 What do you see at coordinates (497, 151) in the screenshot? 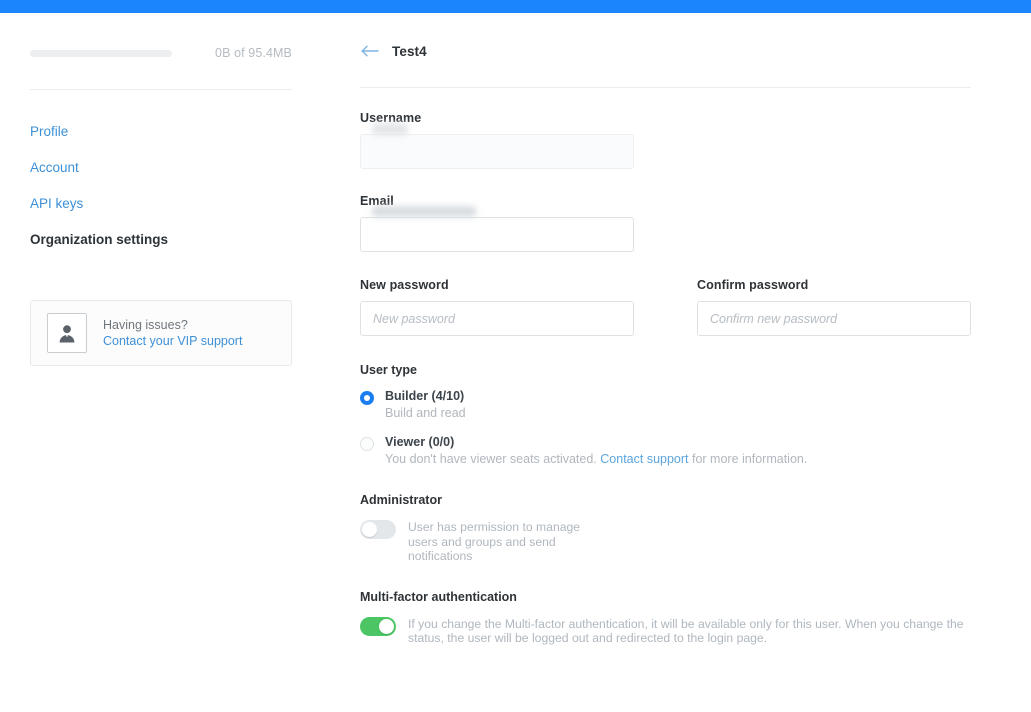
I see `username-input` at bounding box center [497, 151].